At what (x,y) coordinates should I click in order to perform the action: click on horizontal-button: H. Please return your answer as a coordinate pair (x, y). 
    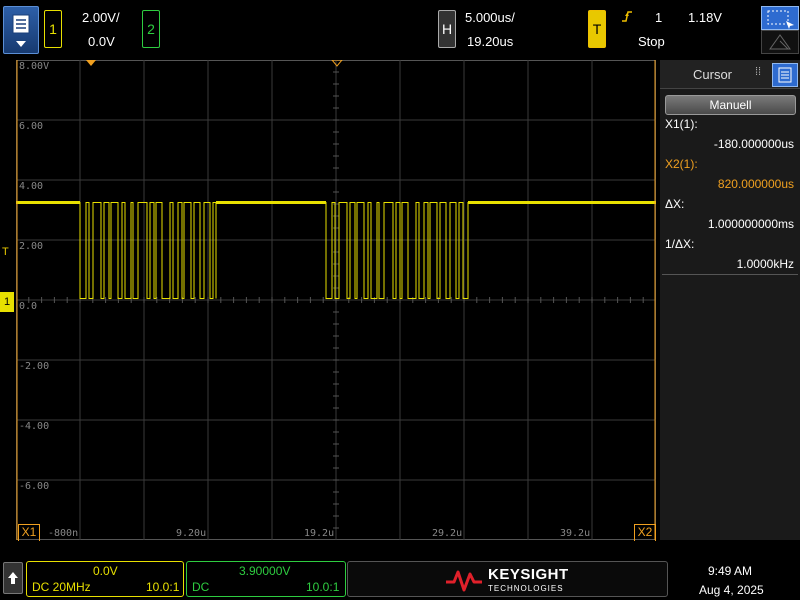
    Looking at the image, I should click on (447, 29).